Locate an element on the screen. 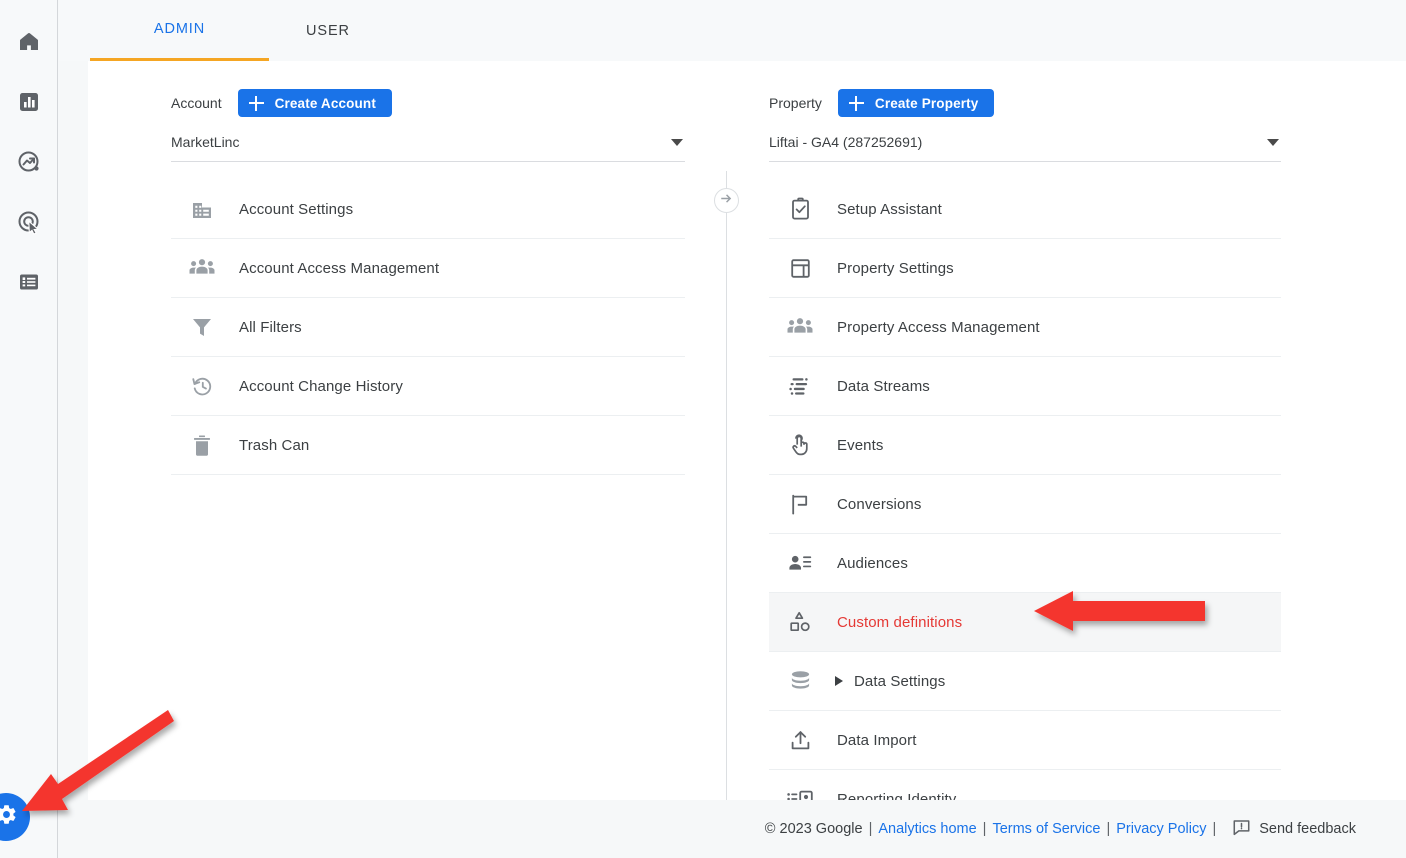 The image size is (1406, 858). create-account-button: Create Account is located at coordinates (314, 103).